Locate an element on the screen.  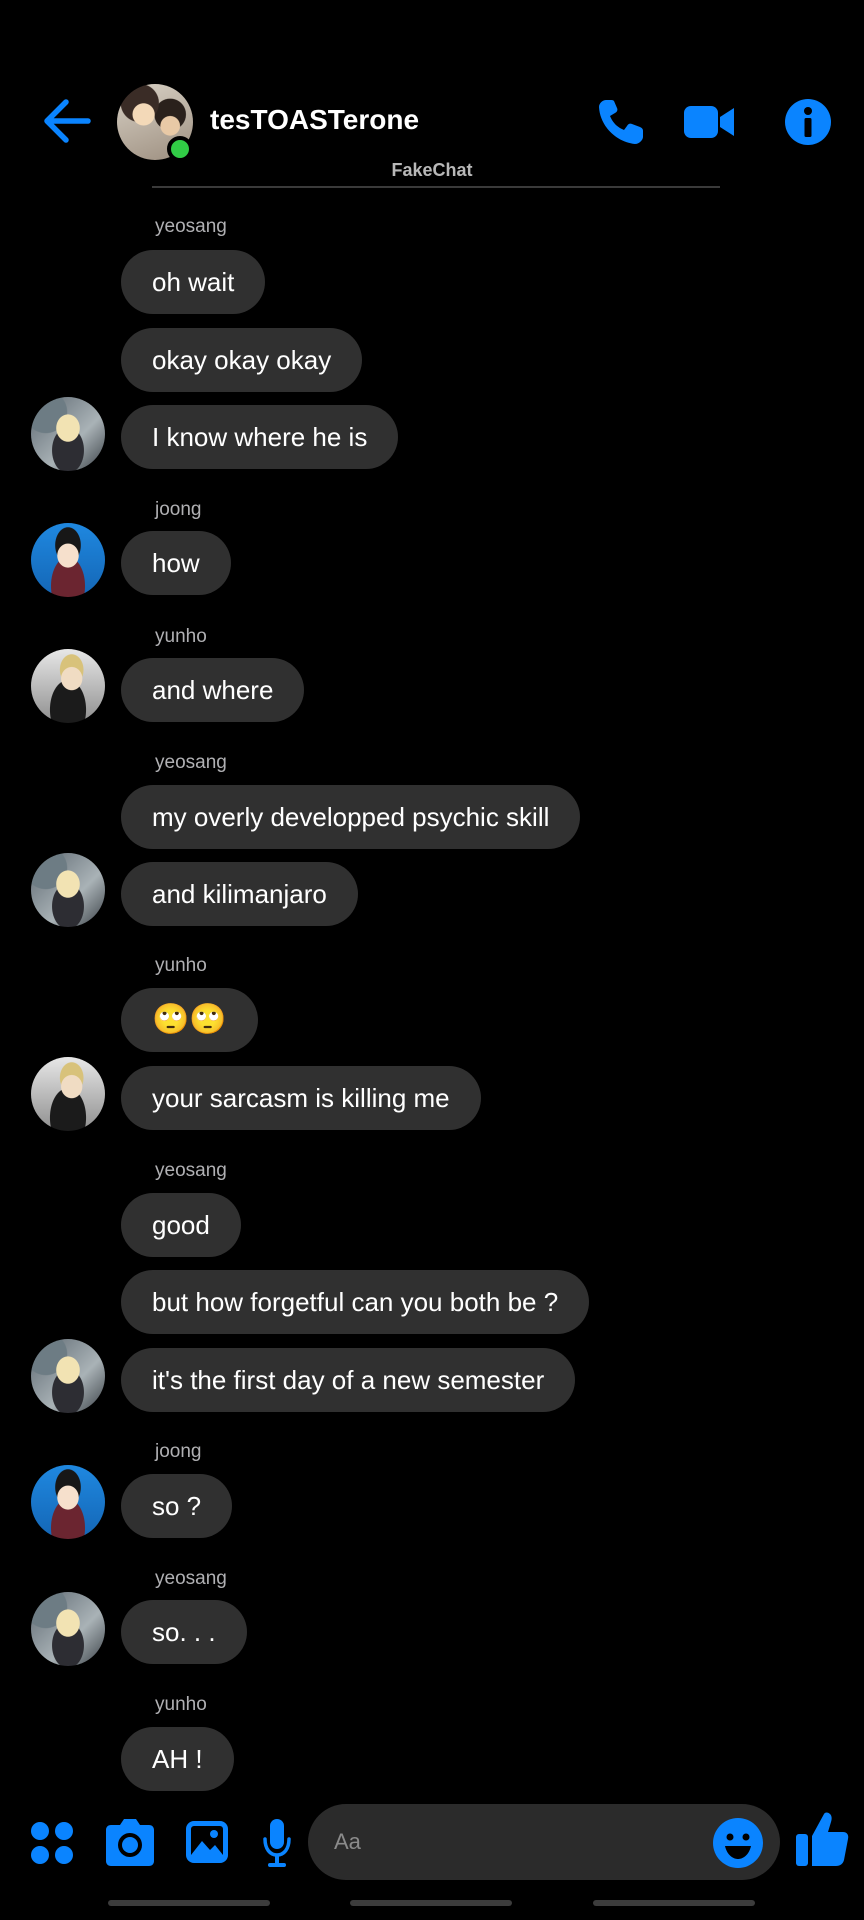
app-watermark: FakeChat is located at coordinates (432, 170).